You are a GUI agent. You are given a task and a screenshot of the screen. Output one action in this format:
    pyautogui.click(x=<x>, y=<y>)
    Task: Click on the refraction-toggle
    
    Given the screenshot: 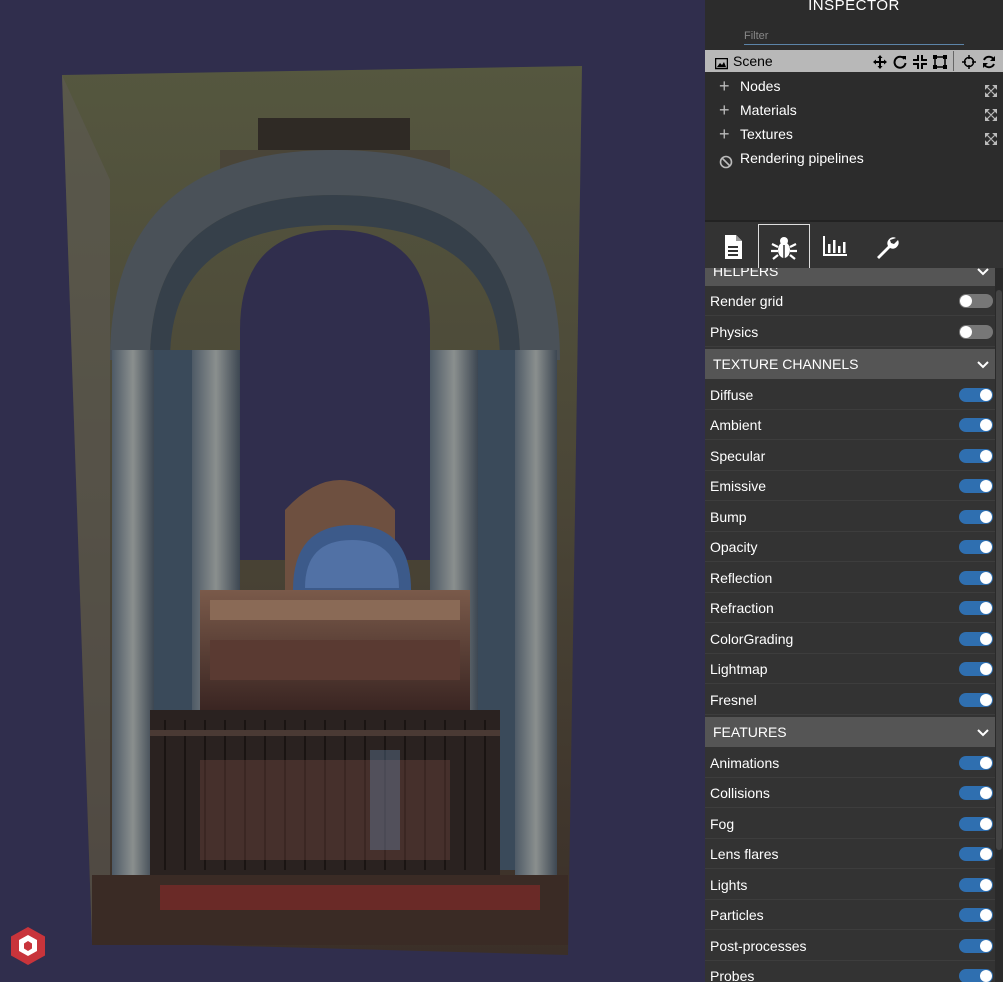 What is the action you would take?
    pyautogui.click(x=976, y=608)
    